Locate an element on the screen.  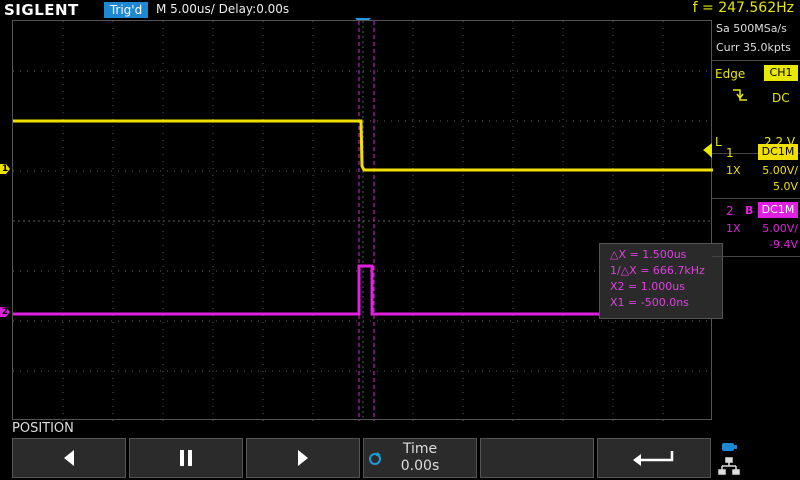
empty-softkey is located at coordinates (537, 458).